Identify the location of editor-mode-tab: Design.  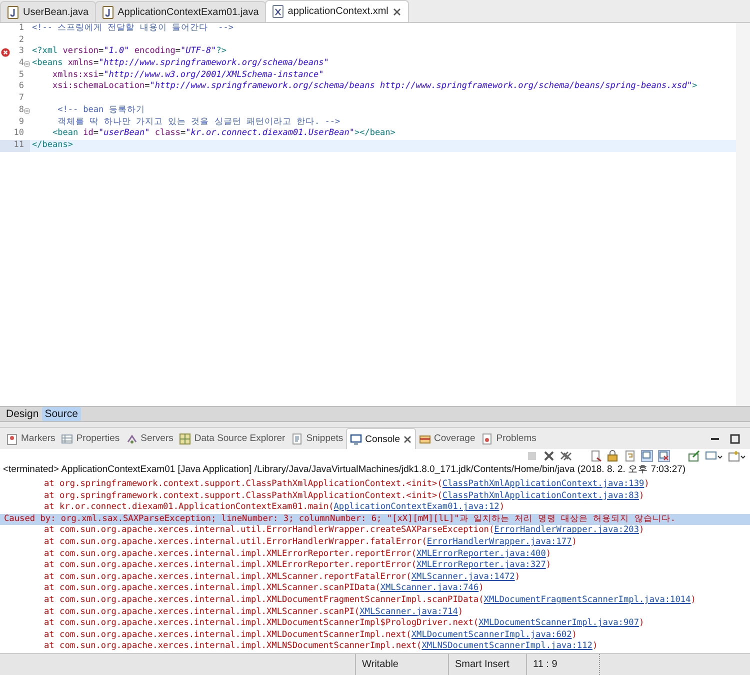
(22, 414).